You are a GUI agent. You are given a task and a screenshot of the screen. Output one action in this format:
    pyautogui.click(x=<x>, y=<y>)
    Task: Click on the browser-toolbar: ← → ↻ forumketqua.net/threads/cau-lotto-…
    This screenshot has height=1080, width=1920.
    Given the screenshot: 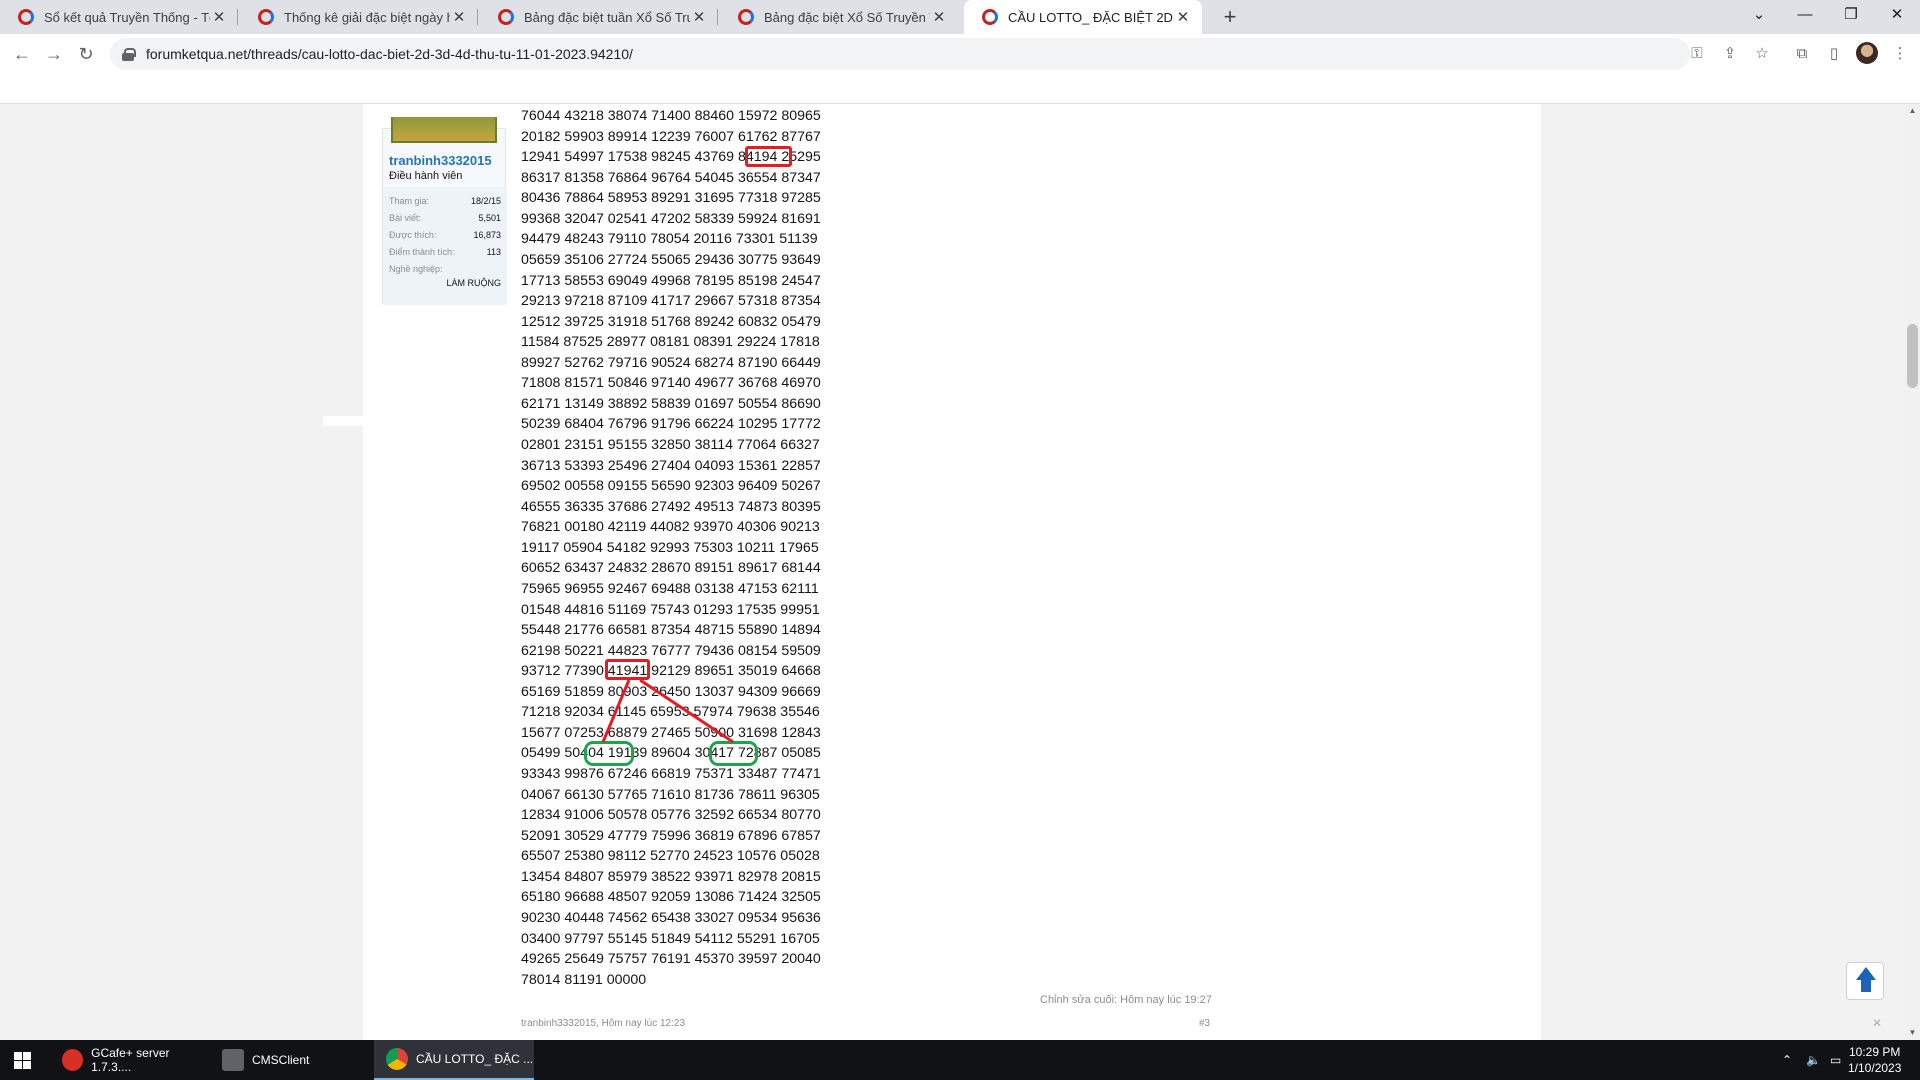 What is the action you would take?
    pyautogui.click(x=960, y=69)
    